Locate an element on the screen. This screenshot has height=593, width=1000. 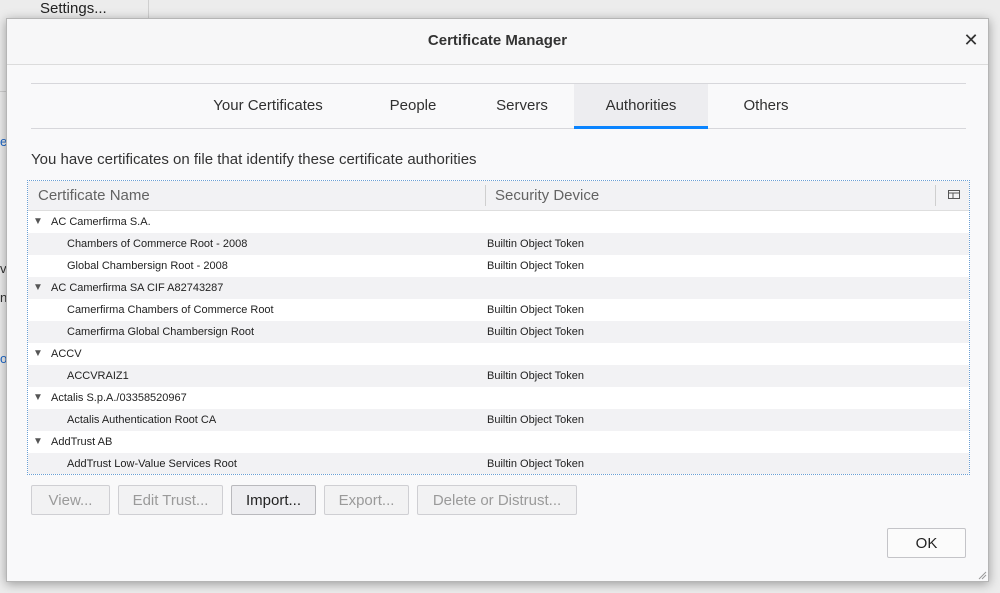
tree-cert-row: ACCVRAIZ1 Builtin Object Token is located at coordinates (498, 376).